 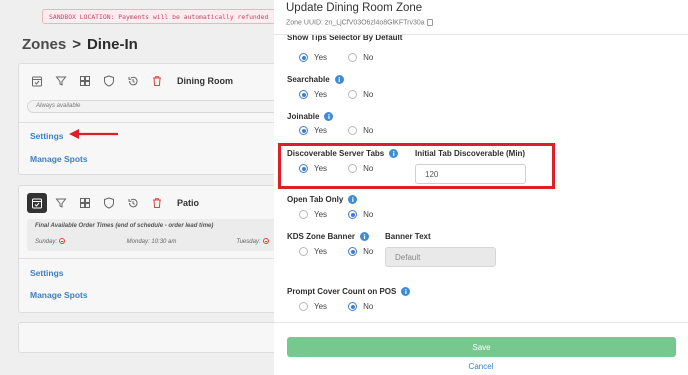 I want to click on kds-banner-radio-group: Yes No, so click(x=346, y=251).